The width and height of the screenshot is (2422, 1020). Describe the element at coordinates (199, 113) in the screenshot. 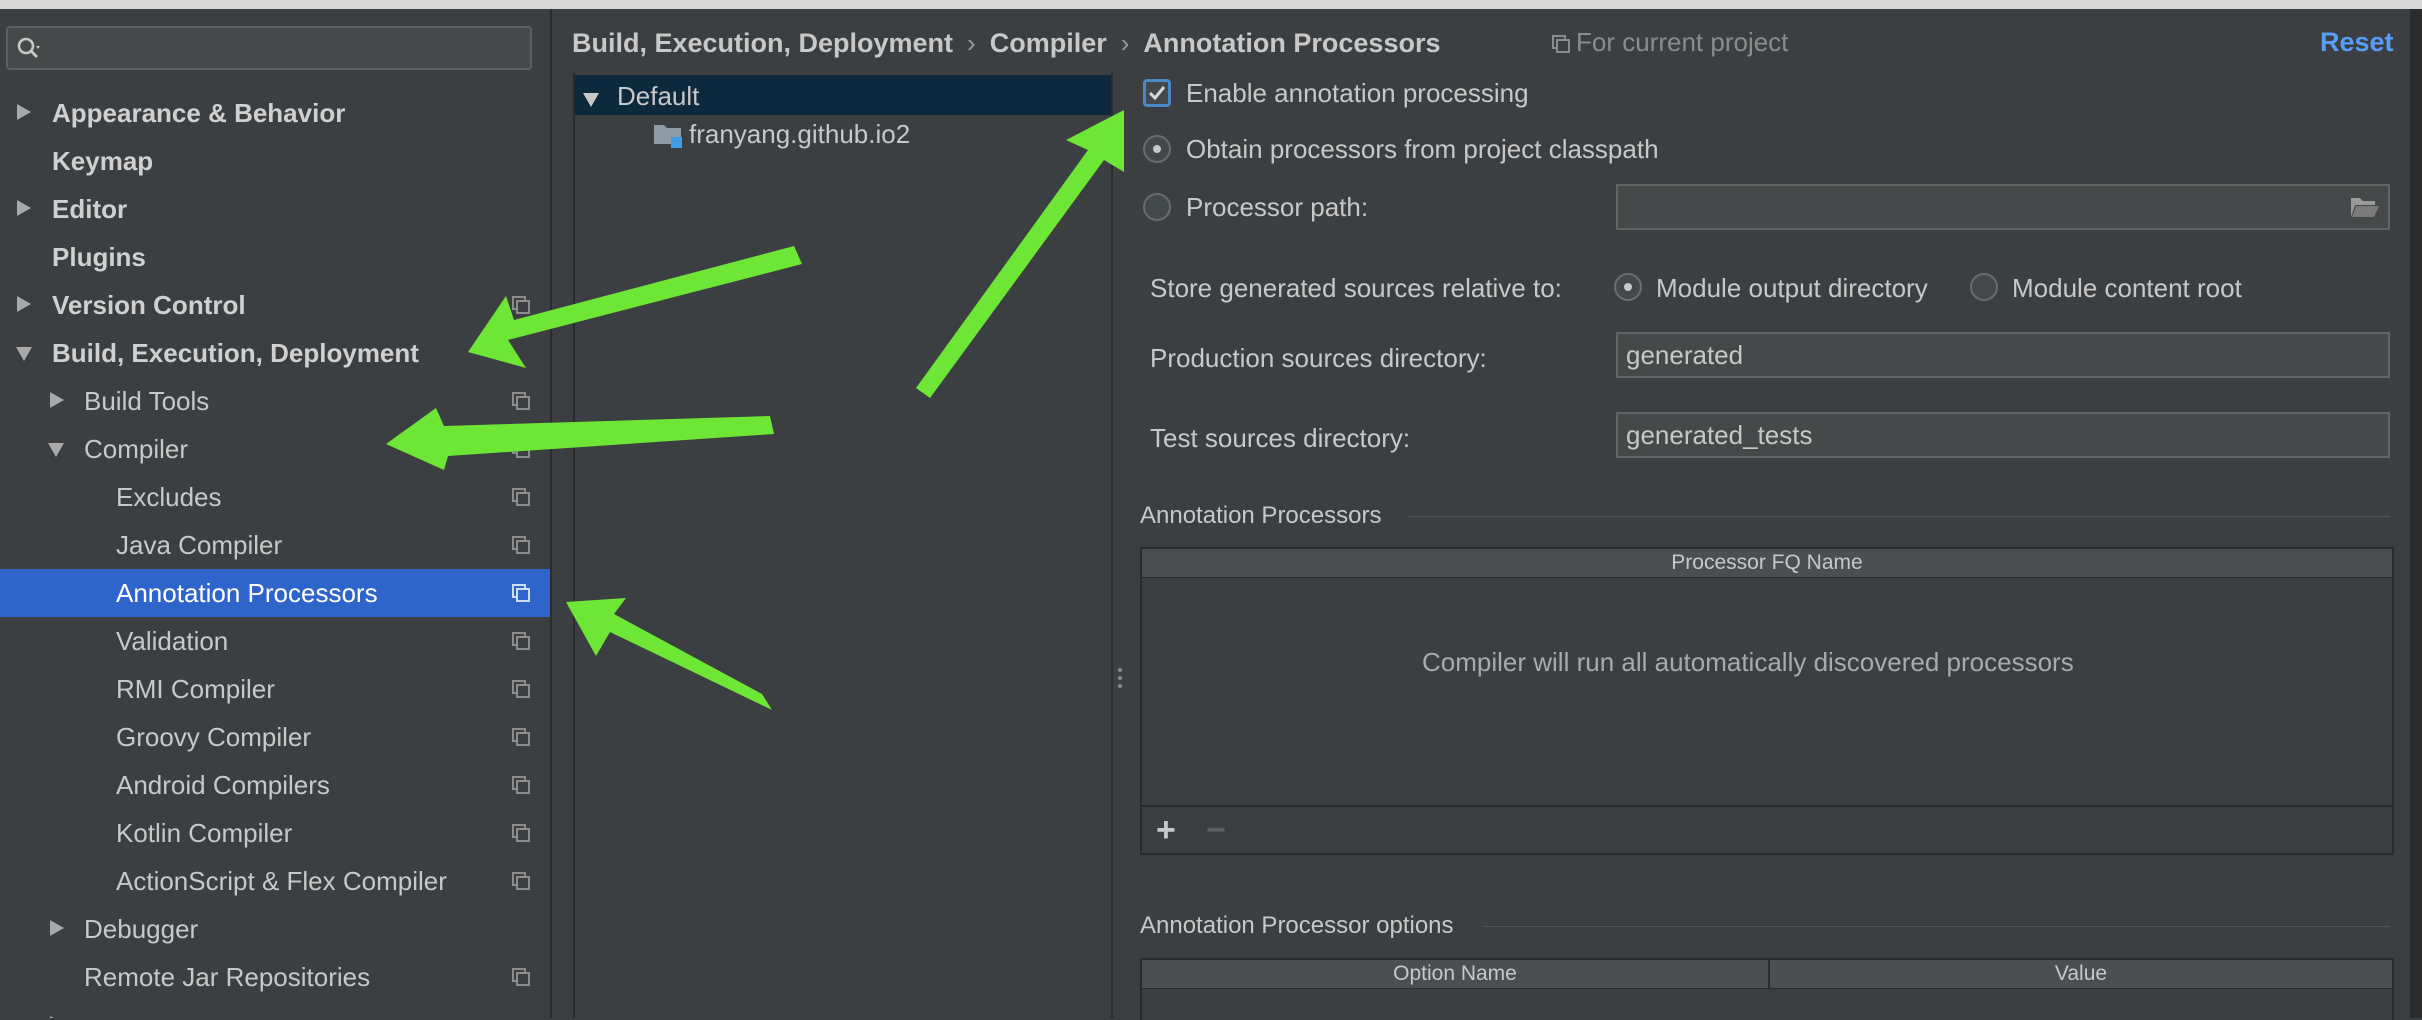

I see `tree-item-label: Appearance & Behavior` at that location.